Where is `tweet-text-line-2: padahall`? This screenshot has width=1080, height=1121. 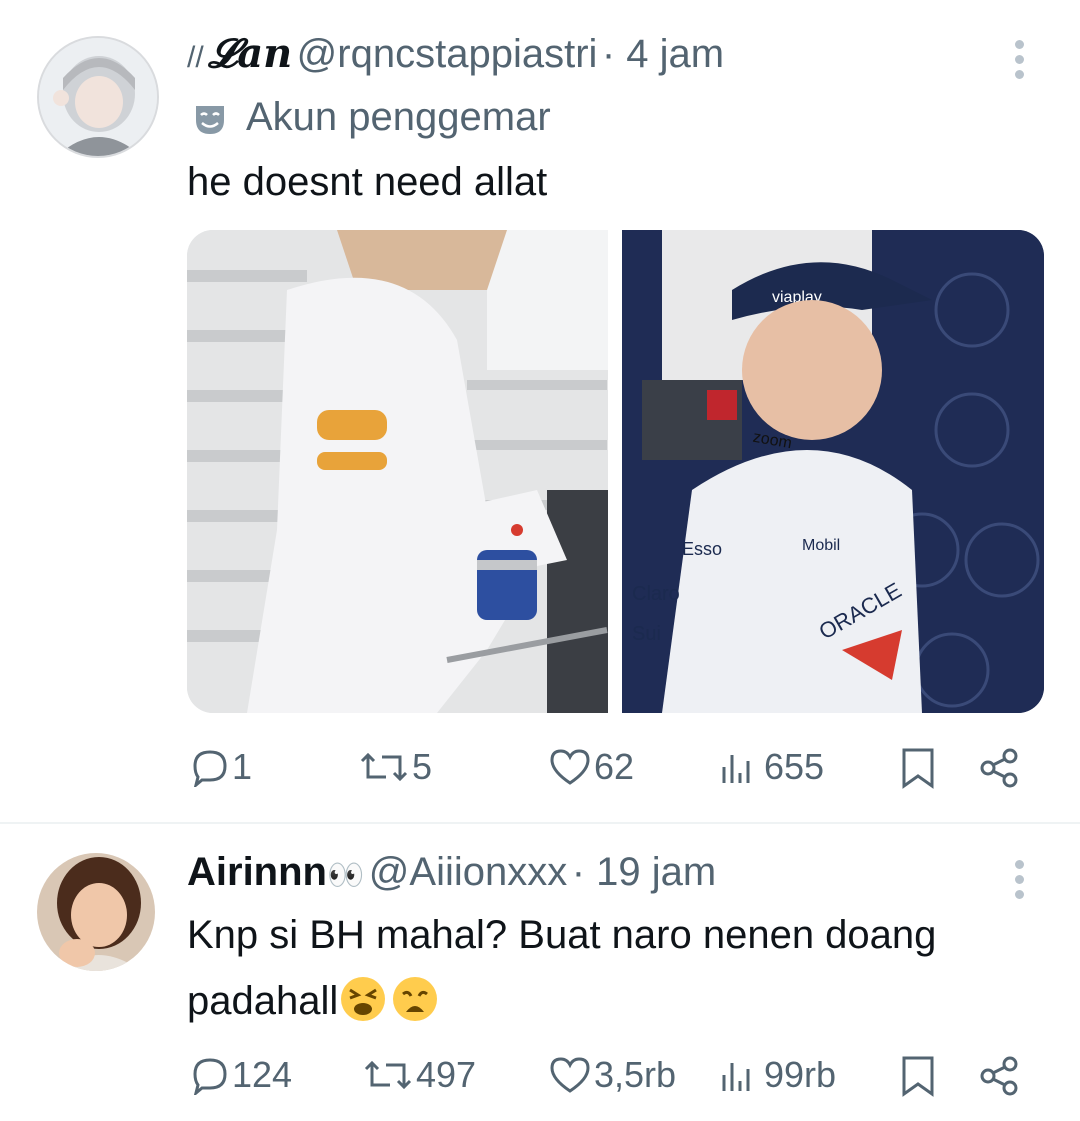
tweet-text-line-2: padahall is located at coordinates (312, 1000).